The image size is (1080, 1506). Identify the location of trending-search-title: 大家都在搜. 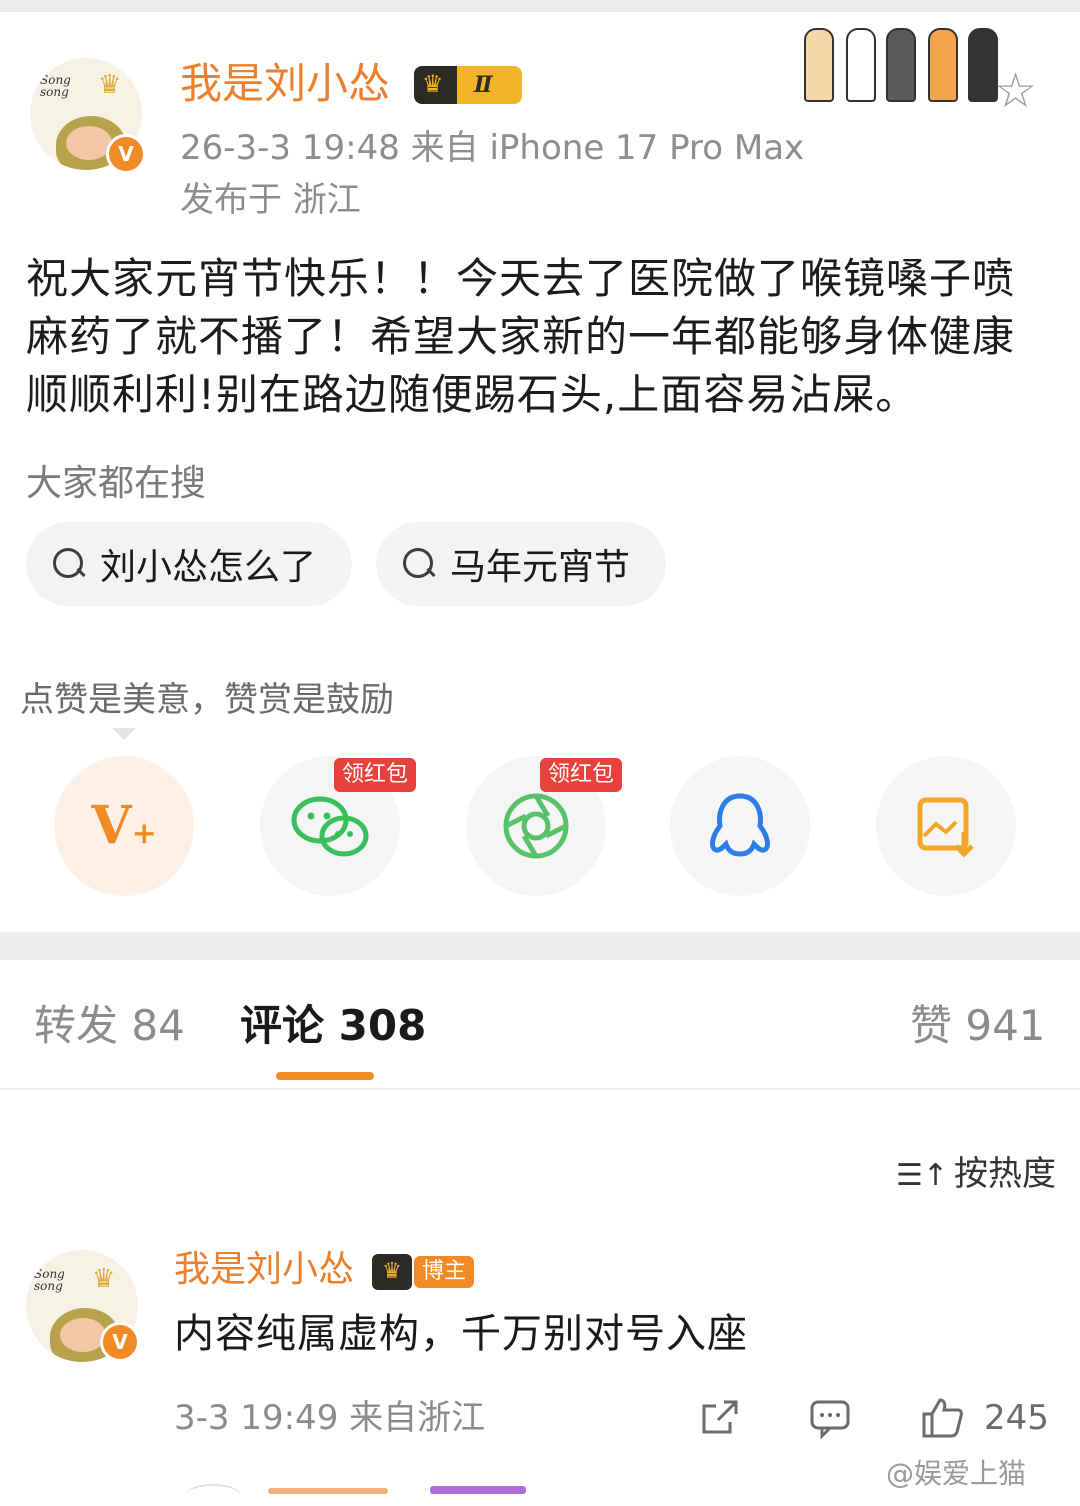
(116, 483).